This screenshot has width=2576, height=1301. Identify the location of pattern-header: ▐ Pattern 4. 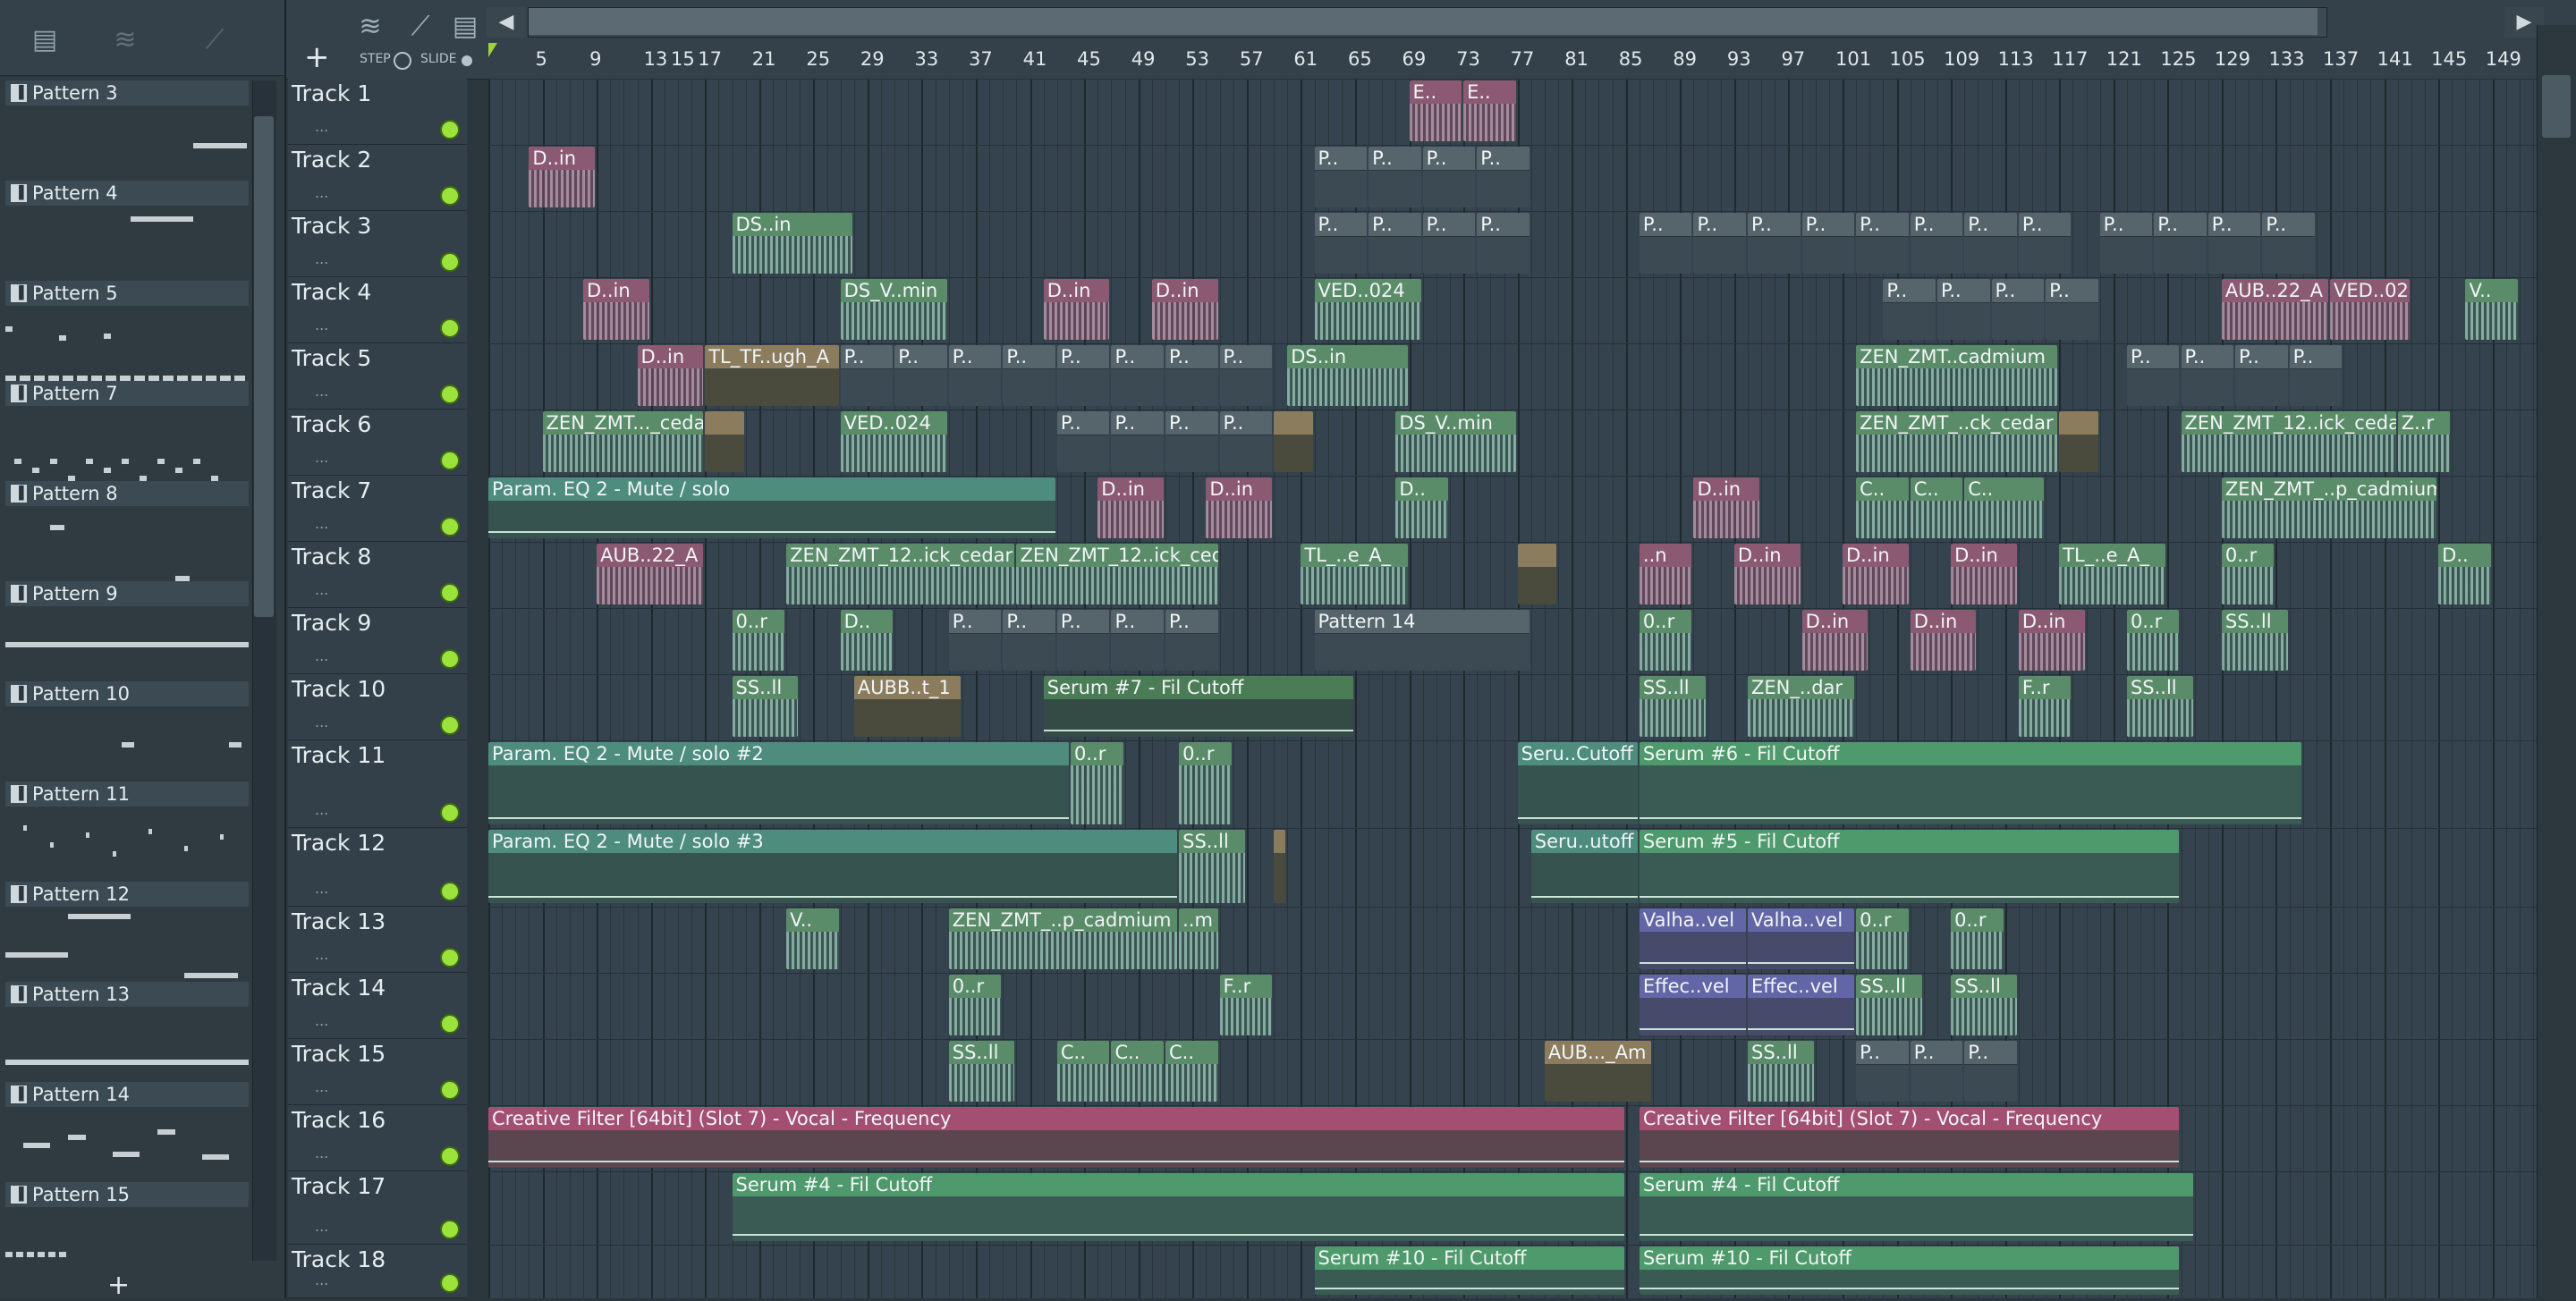
(127, 193).